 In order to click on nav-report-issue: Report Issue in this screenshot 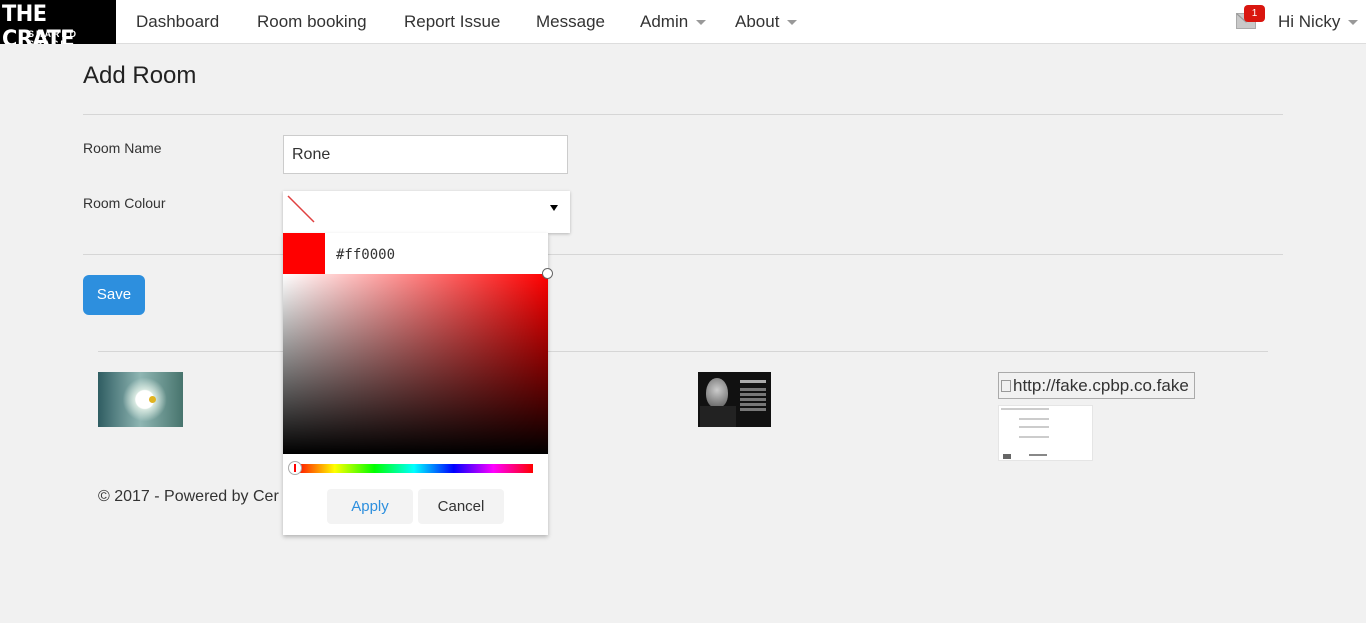, I will do `click(452, 22)`.